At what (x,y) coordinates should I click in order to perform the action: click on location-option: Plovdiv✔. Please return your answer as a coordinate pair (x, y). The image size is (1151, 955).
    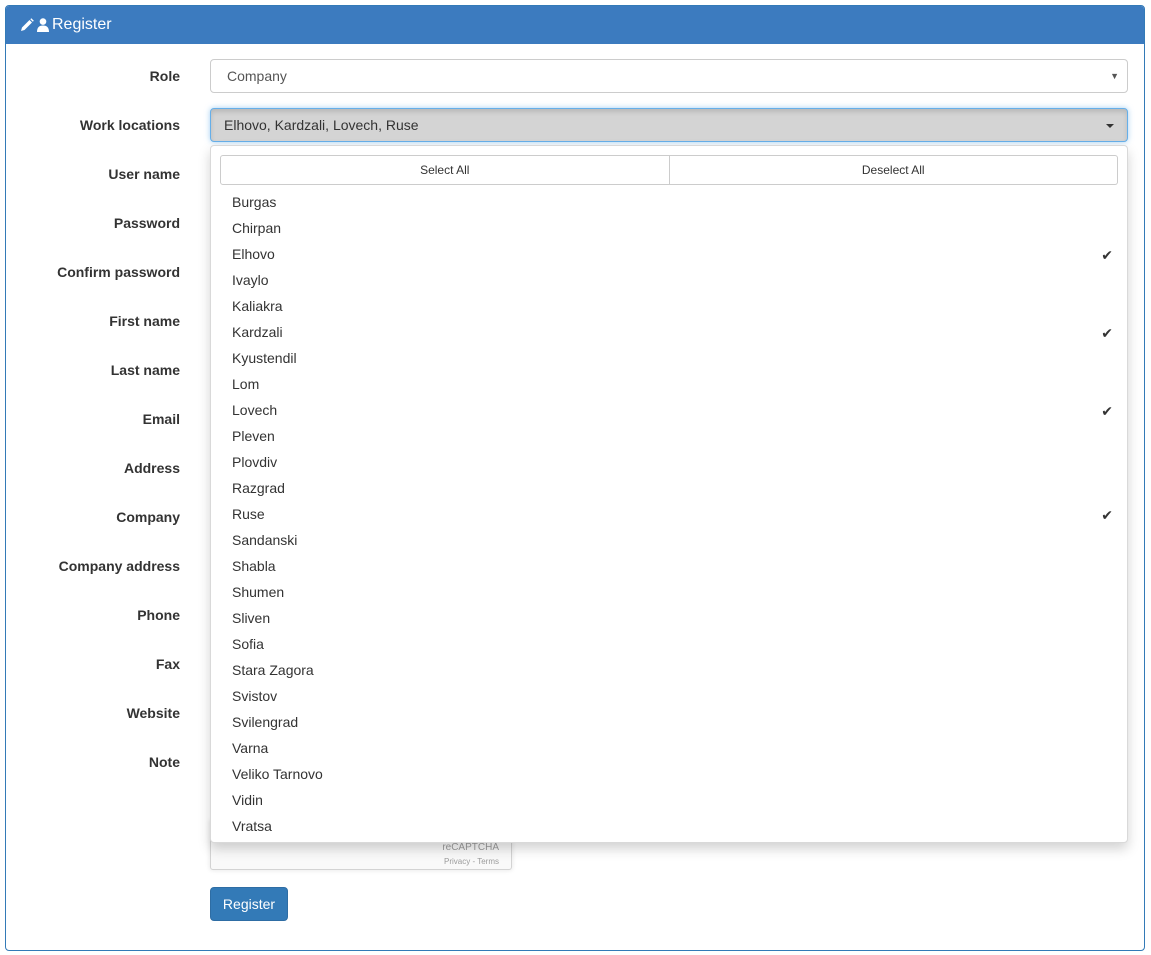
    Looking at the image, I should click on (669, 462).